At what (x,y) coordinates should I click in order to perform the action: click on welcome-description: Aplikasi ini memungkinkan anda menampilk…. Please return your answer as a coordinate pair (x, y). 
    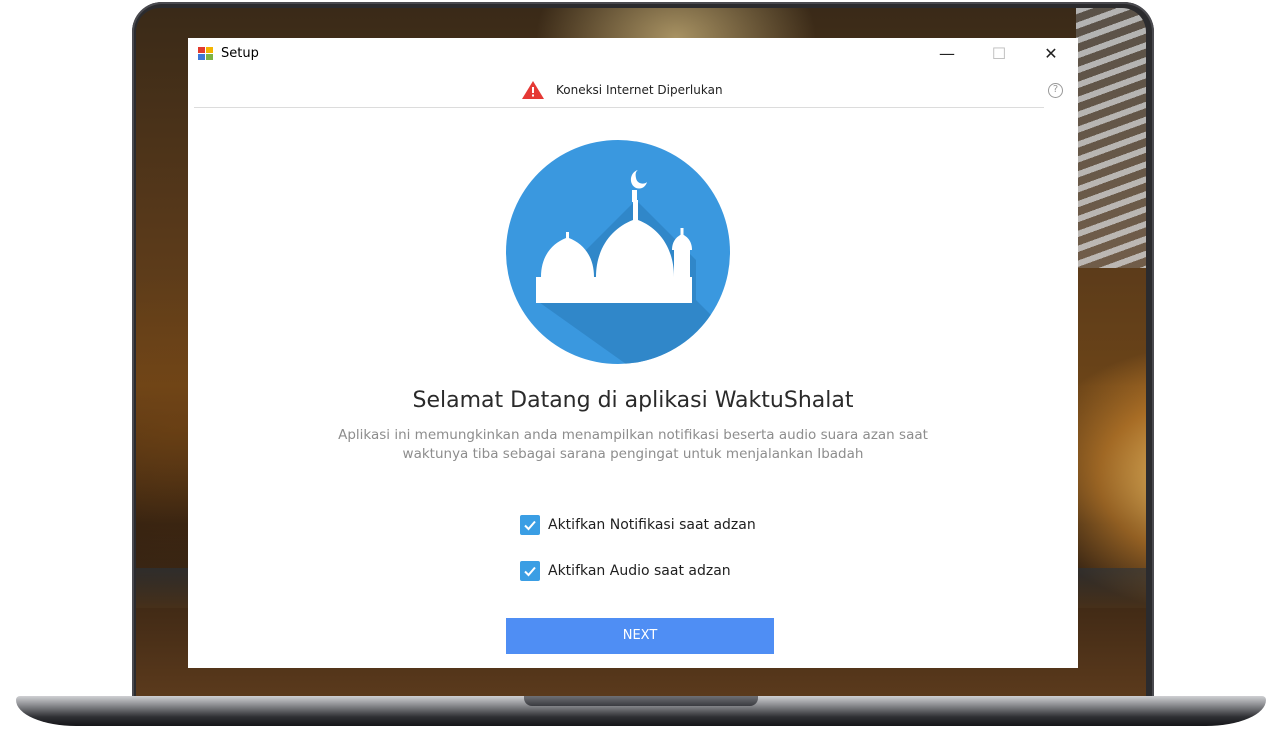
    Looking at the image, I should click on (633, 444).